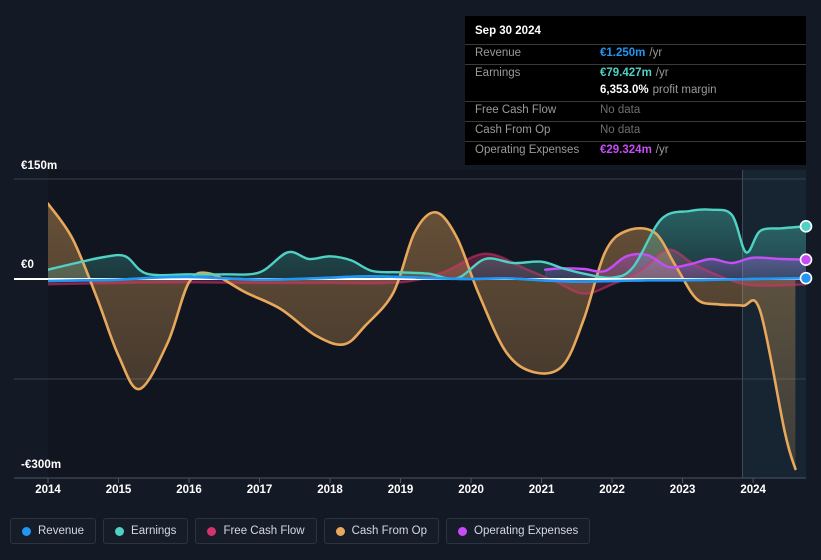  Describe the element at coordinates (626, 150) in the screenshot. I see `tooltip-row-value: €29.324m` at that location.